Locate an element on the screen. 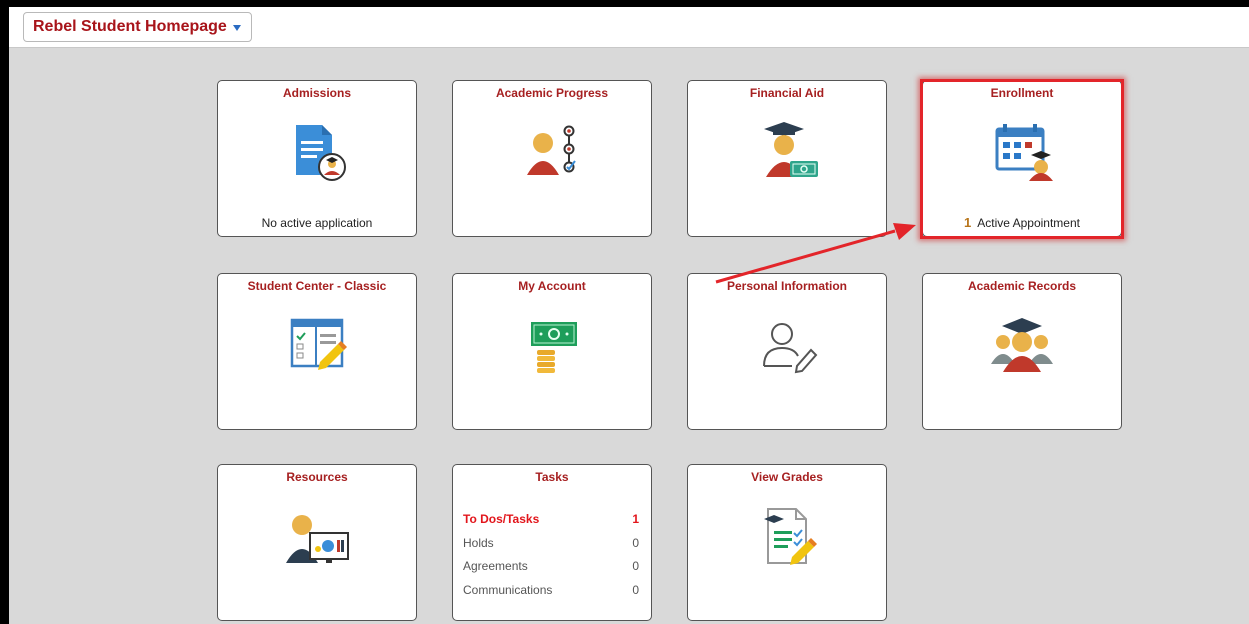  task-row-communications: Communications 0 is located at coordinates (551, 595).